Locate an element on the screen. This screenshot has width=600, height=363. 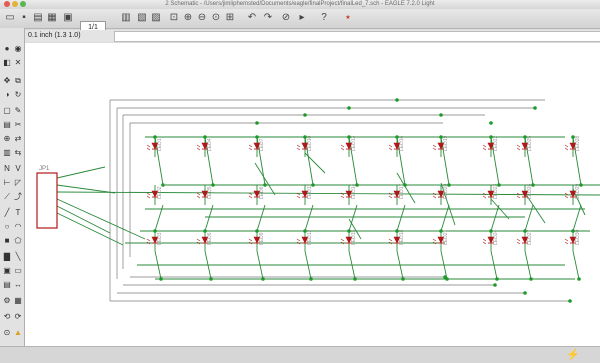
label-icon: ▭ is located at coordinates (18, 271).